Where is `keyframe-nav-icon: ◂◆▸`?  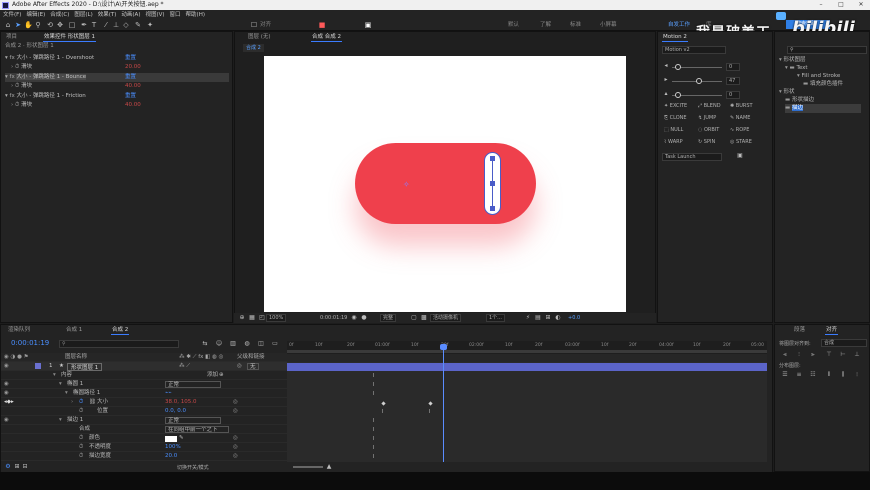 keyframe-nav-icon: ◂◆▸ is located at coordinates (9, 402).